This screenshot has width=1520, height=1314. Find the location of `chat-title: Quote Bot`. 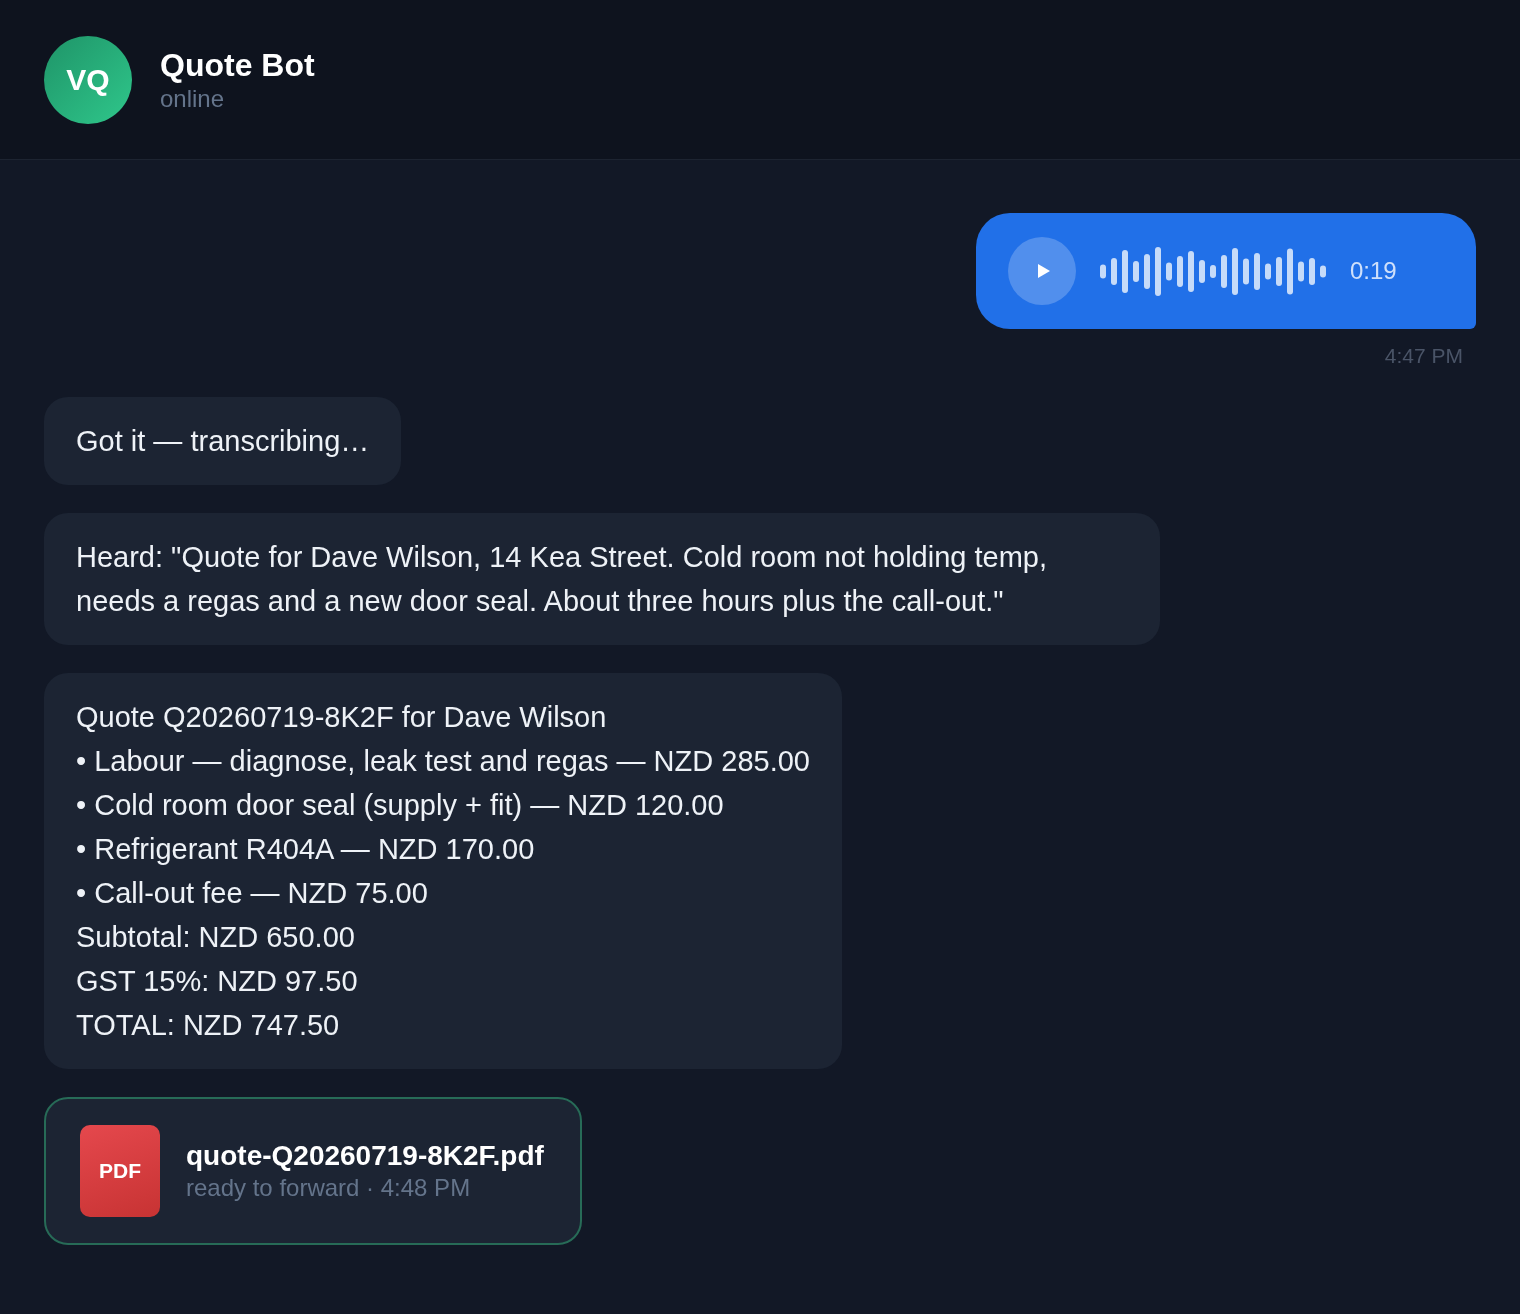

chat-title: Quote Bot is located at coordinates (237, 65).